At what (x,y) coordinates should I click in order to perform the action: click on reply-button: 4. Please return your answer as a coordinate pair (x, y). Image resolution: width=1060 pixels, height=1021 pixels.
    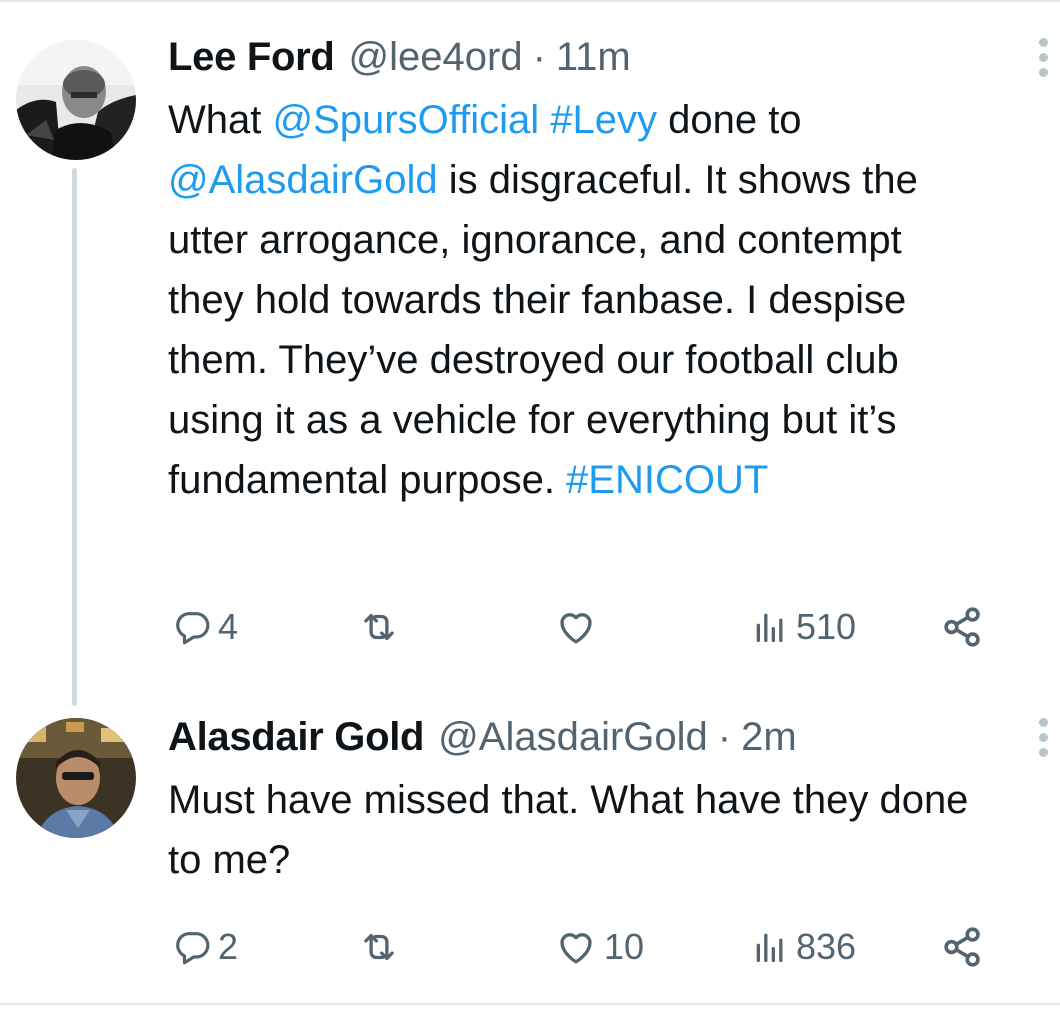
    Looking at the image, I should click on (205, 627).